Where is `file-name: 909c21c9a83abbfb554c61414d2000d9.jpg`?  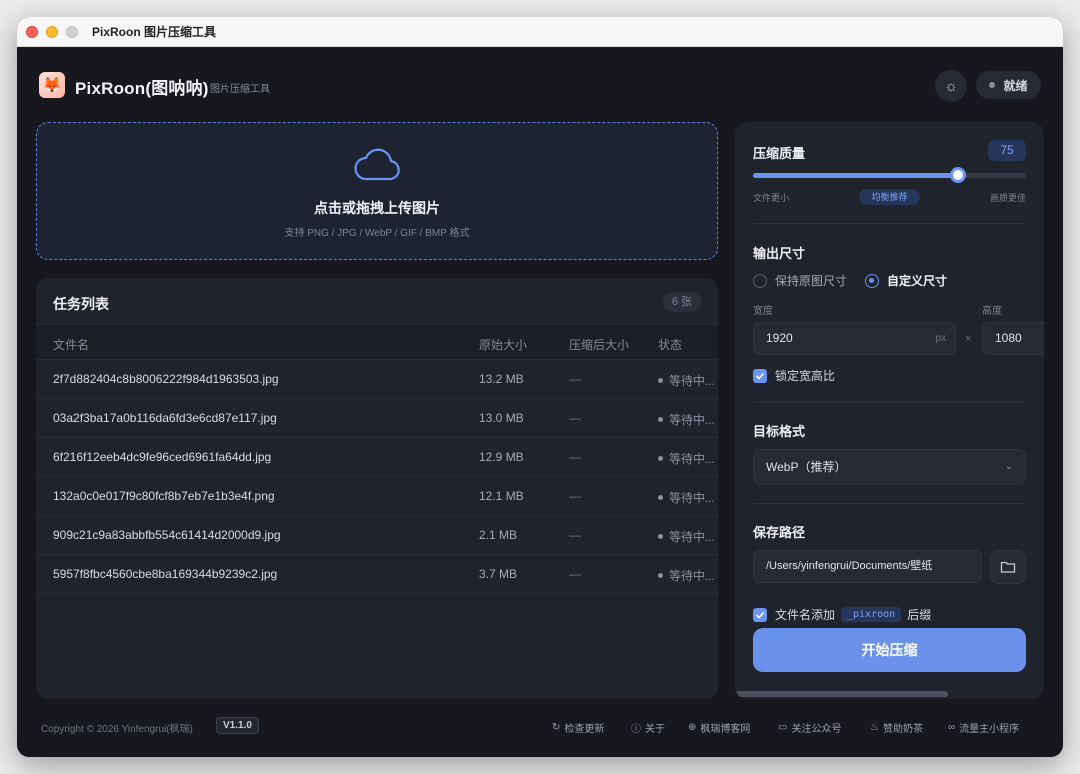
file-name: 909c21c9a83abbfb554c61414d2000d9.jpg is located at coordinates (167, 535).